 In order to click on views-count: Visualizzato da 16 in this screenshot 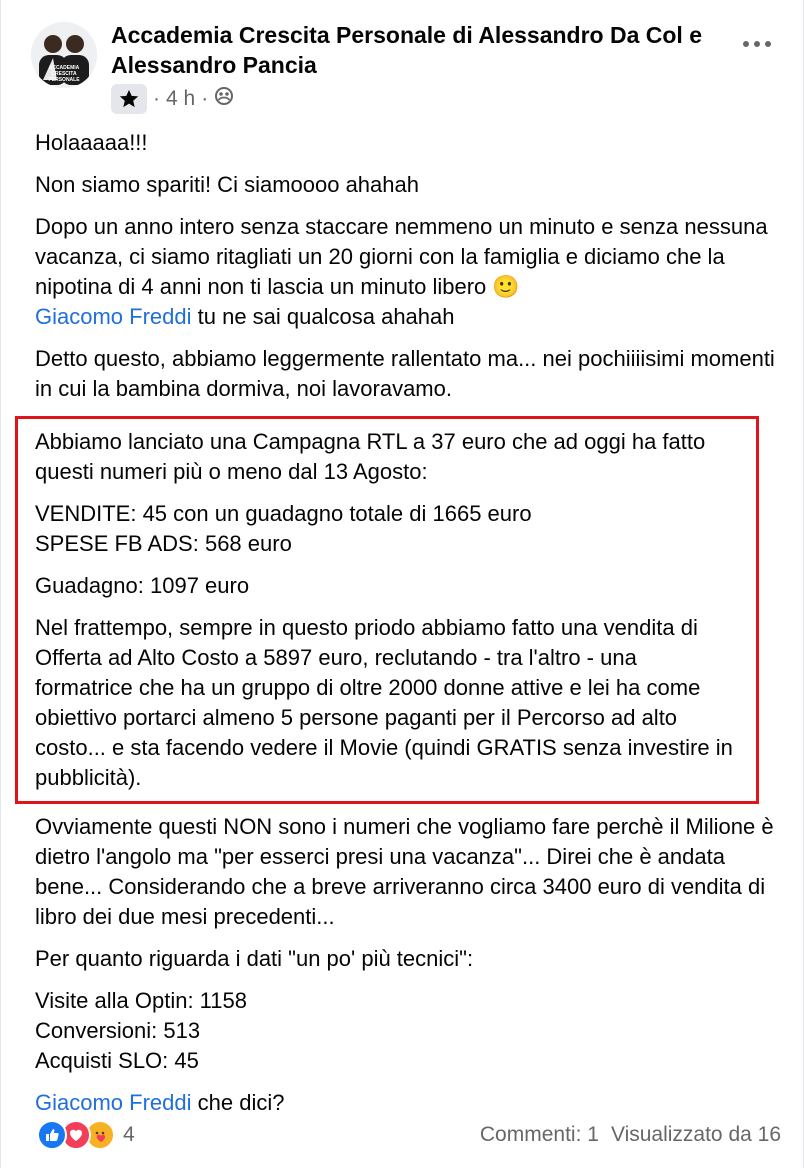, I will do `click(696, 1135)`.